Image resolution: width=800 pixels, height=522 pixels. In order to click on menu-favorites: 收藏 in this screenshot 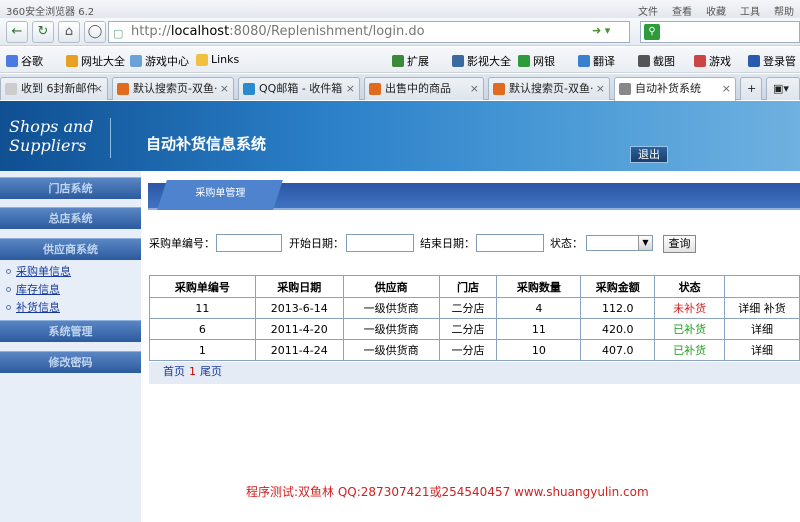, I will do `click(716, 10)`.